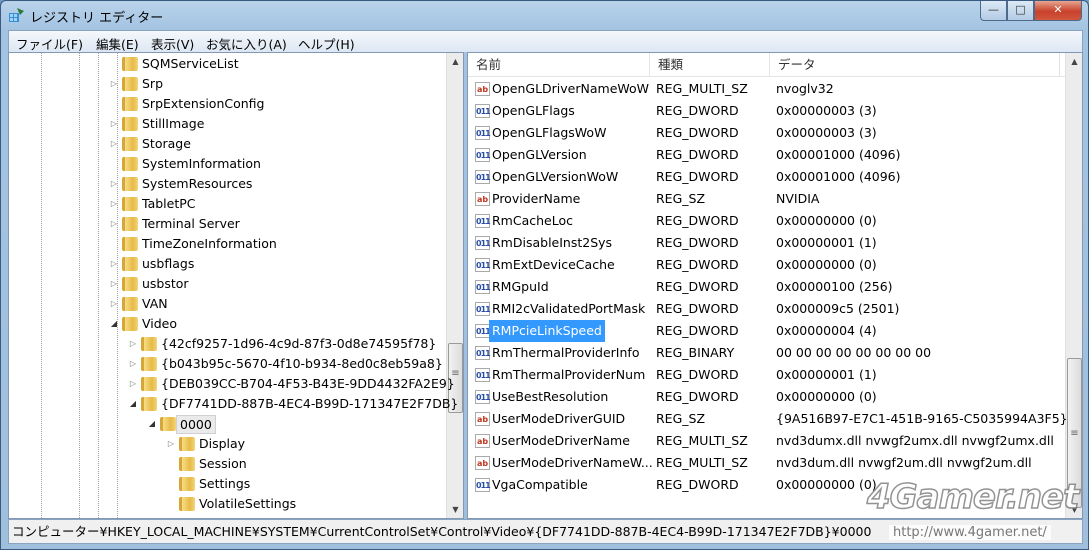 The width and height of the screenshot is (1089, 550). I want to click on tree-item-label: Terminal Server, so click(191, 223).